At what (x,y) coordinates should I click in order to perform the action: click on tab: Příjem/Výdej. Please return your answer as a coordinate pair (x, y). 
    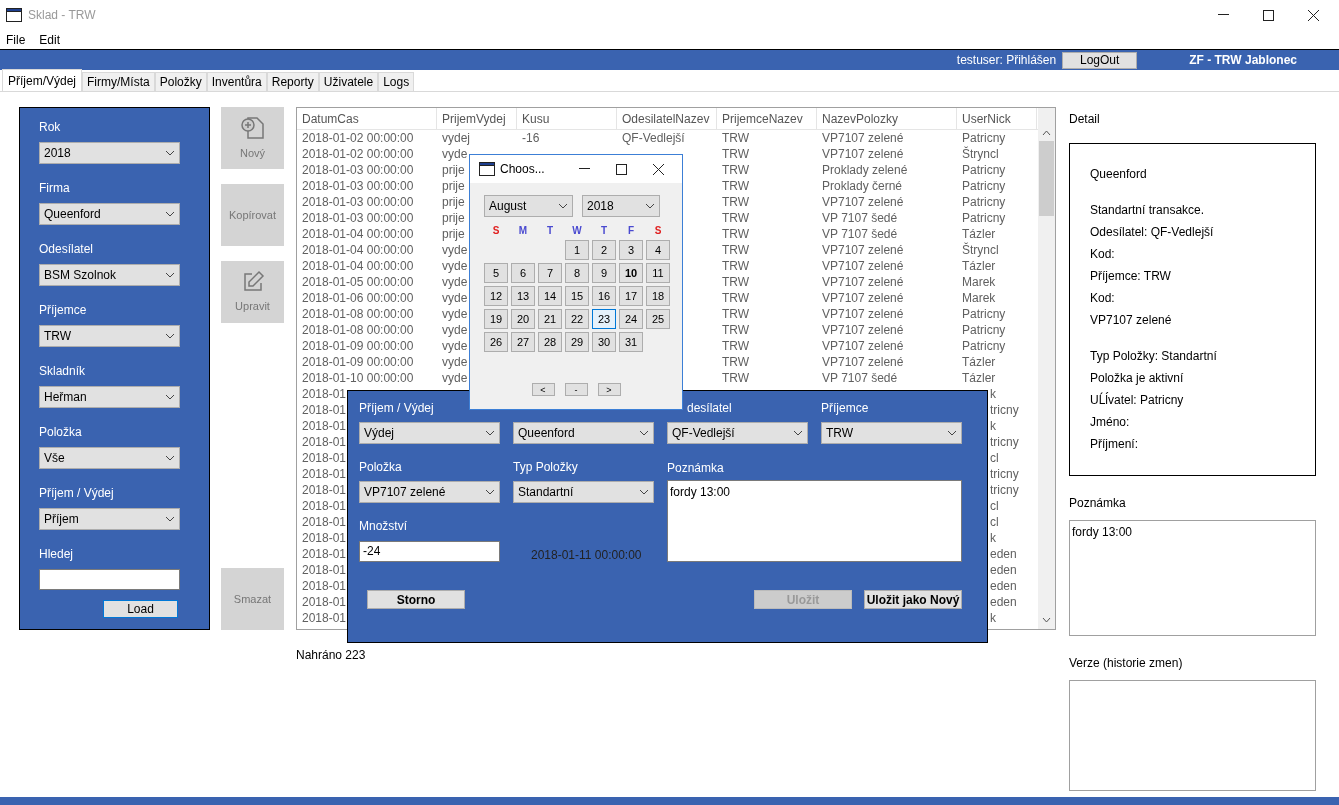
    Looking at the image, I should click on (42, 80).